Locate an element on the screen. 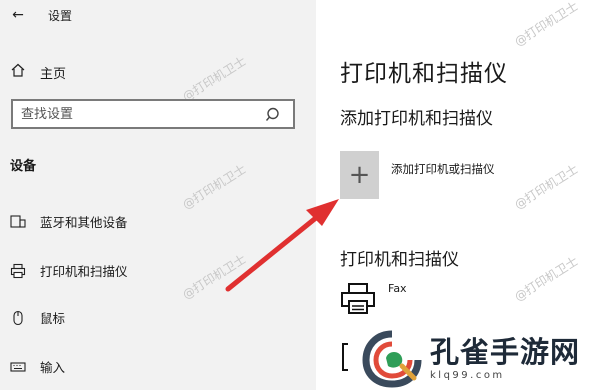 Image resolution: width=600 pixels, height=390 pixels. keyboard-icon is located at coordinates (18, 367).